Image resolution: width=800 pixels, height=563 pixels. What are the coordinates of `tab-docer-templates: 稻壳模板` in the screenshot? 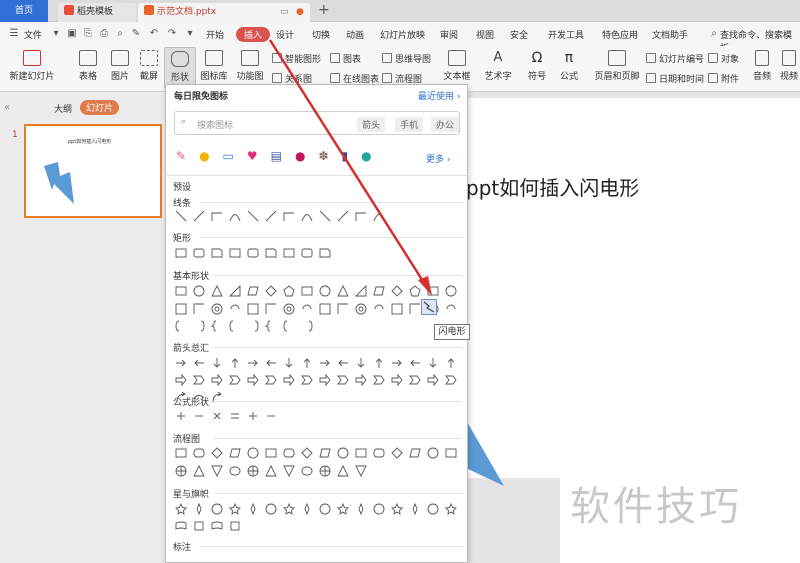 It's located at (97, 12).